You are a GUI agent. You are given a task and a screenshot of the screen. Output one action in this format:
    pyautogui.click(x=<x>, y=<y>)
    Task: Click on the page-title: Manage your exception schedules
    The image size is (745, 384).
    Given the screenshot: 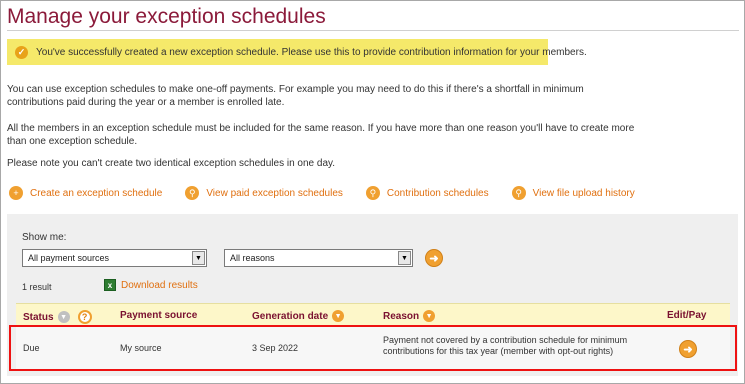 What is the action you would take?
    pyautogui.click(x=166, y=16)
    